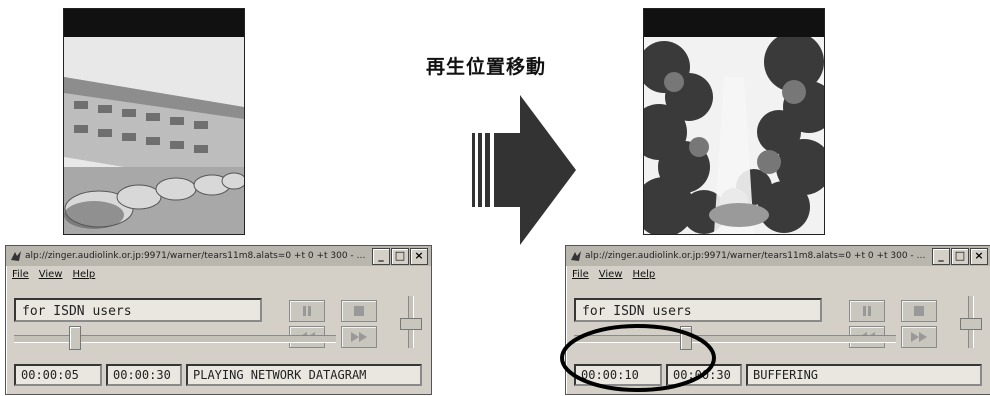 The width and height of the screenshot is (990, 396). What do you see at coordinates (734, 135) in the screenshot?
I see `trees-scene-image` at bounding box center [734, 135].